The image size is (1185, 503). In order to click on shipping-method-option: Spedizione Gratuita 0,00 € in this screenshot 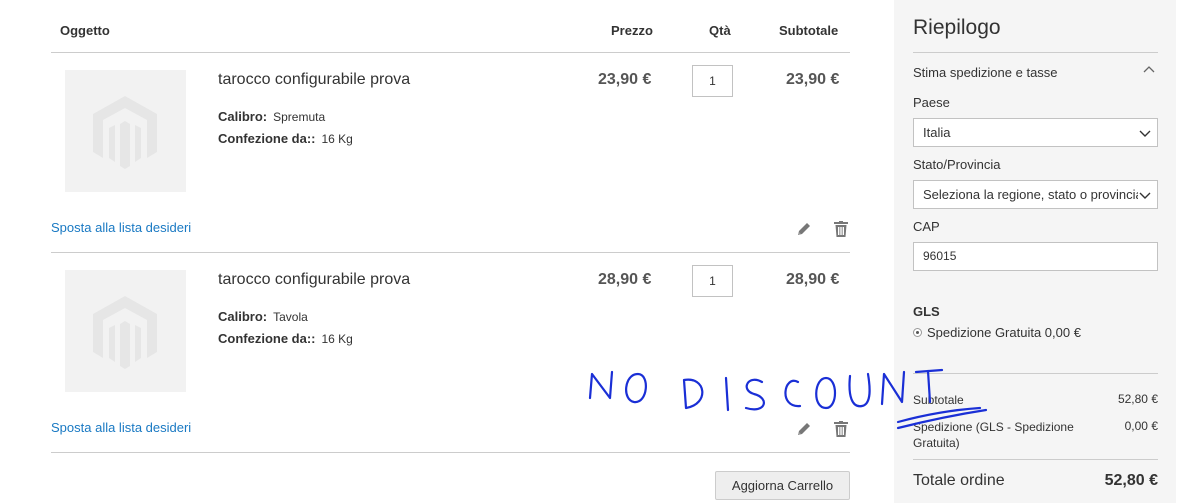, I will do `click(997, 332)`.